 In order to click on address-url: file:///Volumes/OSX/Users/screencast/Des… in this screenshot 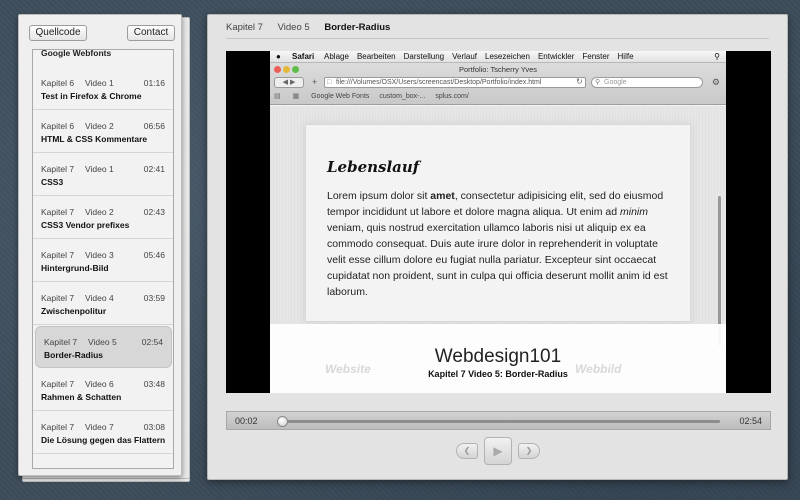, I will do `click(439, 82)`.